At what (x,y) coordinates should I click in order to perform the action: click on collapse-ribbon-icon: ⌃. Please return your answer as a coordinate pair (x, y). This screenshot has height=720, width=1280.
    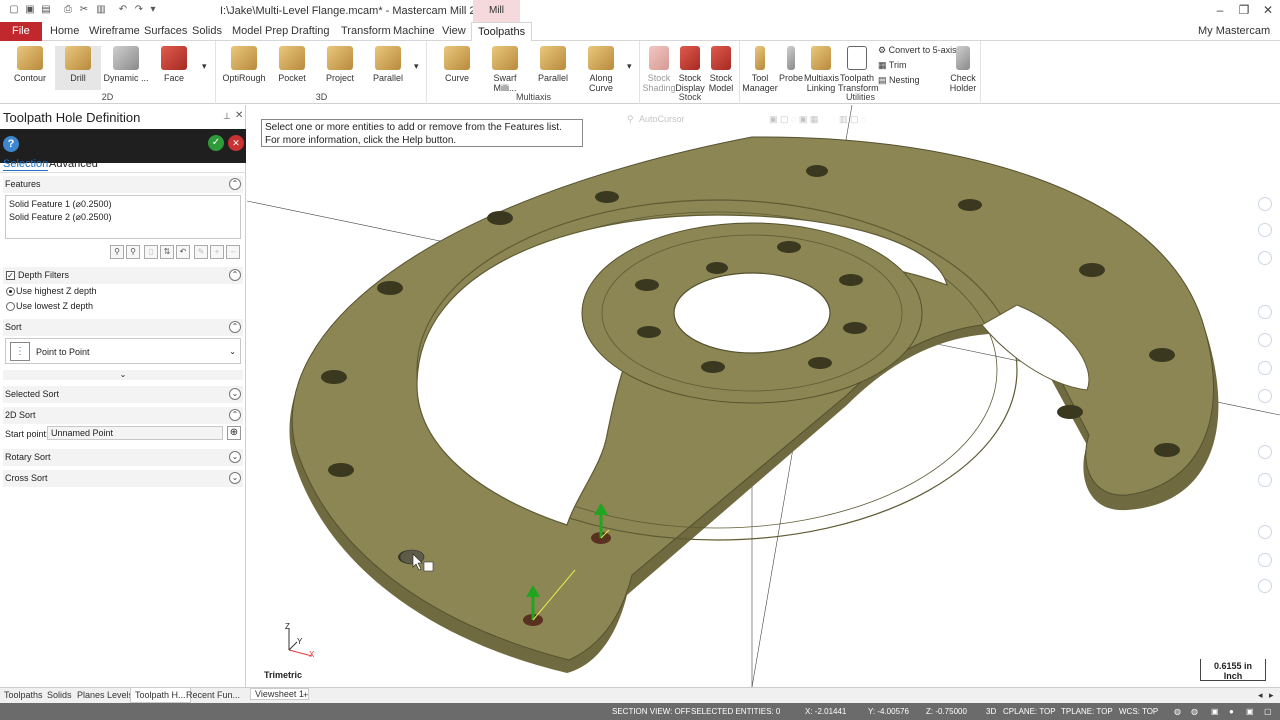
    Looking at the image, I should click on (1268, 31).